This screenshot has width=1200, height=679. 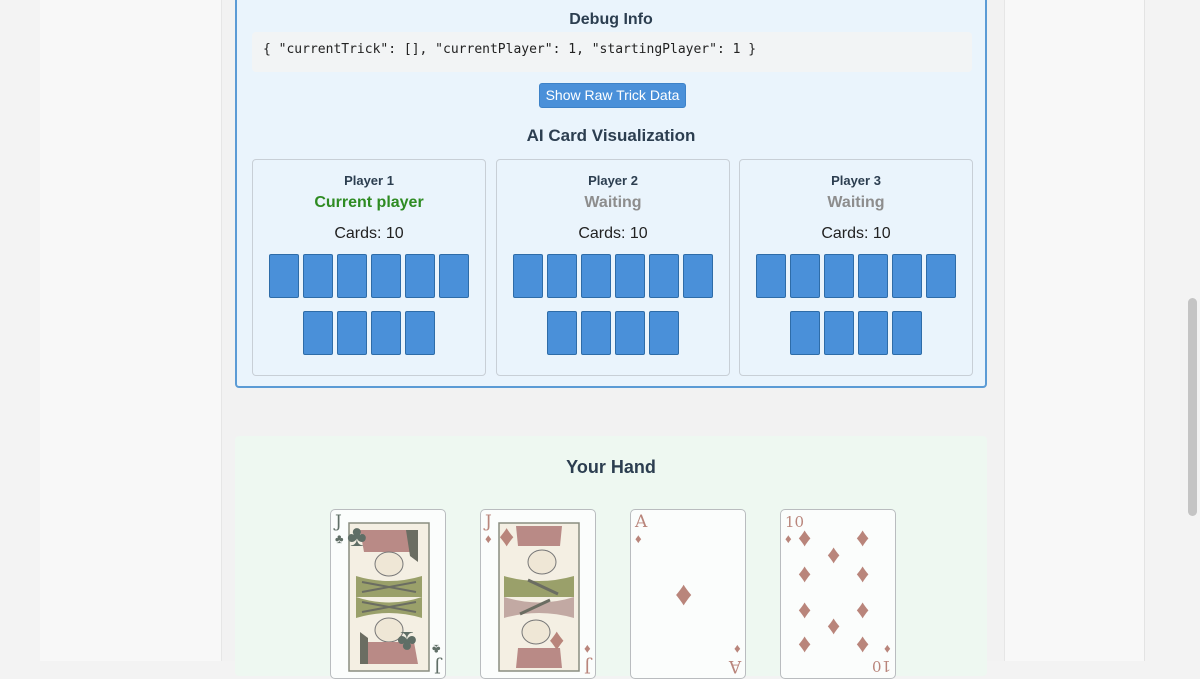 I want to click on page-left-gutter, so click(x=20, y=330).